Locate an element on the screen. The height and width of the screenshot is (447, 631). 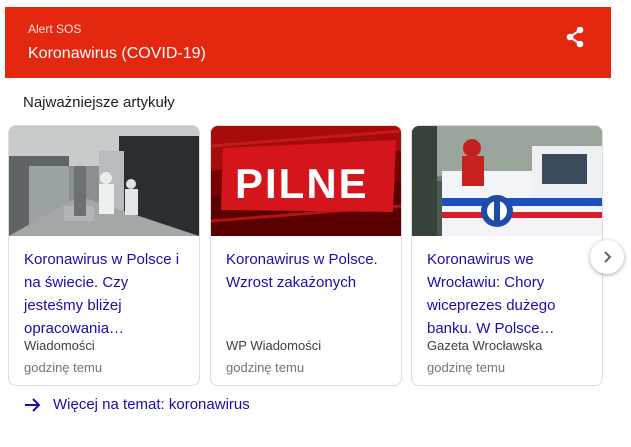
share-button is located at coordinates (575, 37).